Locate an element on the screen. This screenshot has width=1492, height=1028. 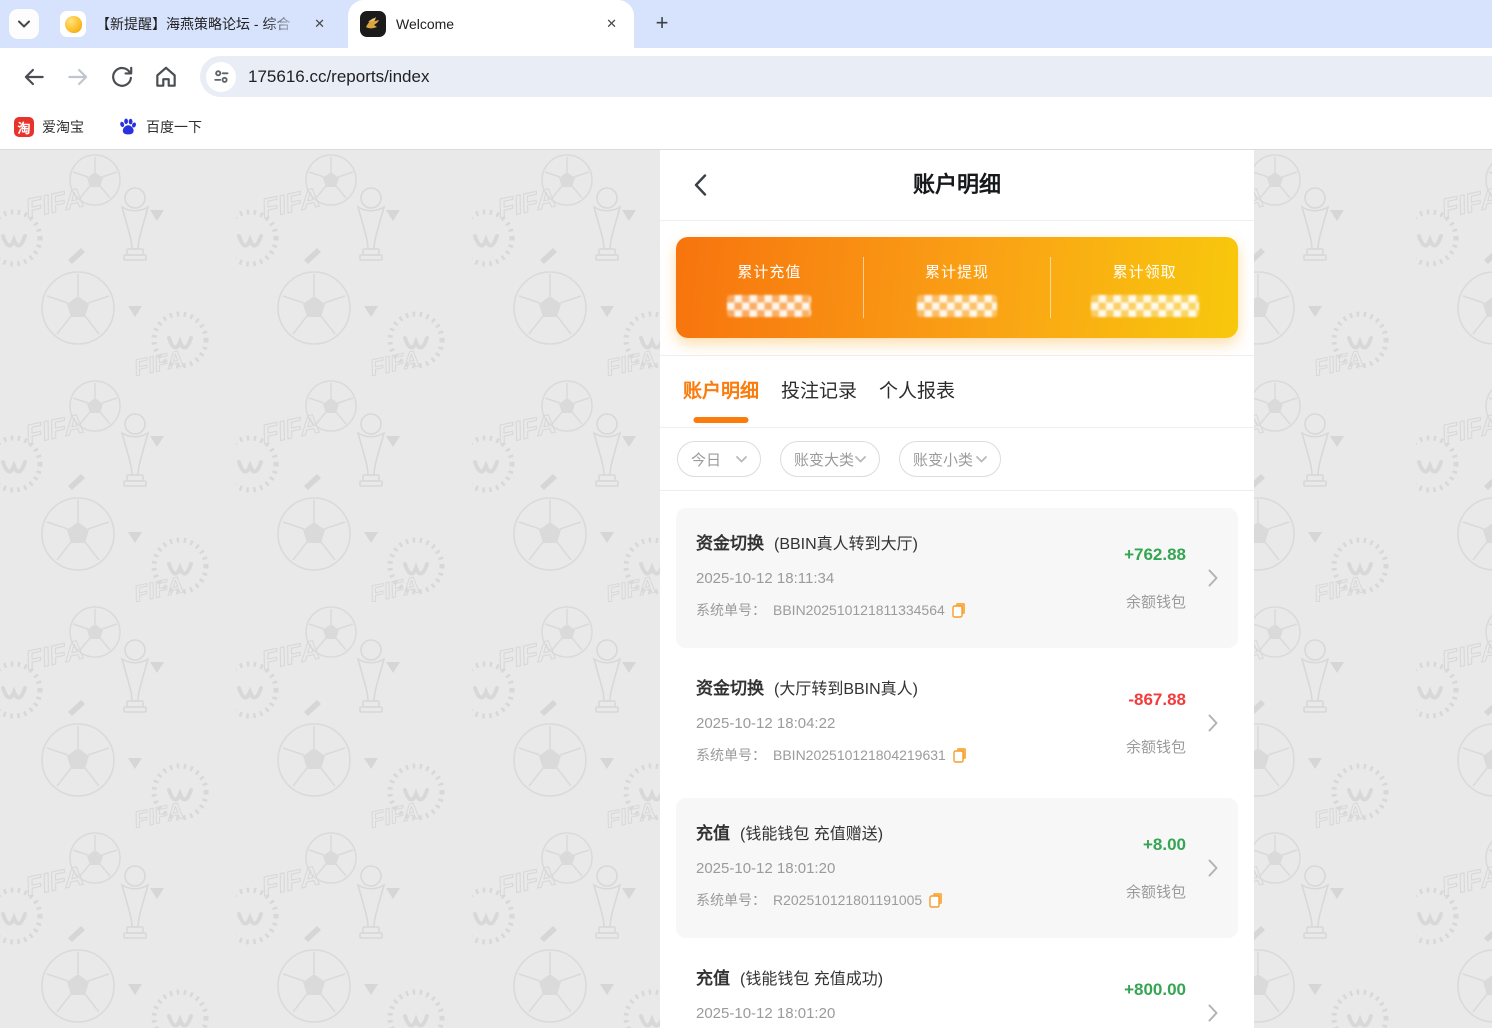
browser-tab-forum: 【新提醒】海燕策略论坛 - 综合 ✕ is located at coordinates (192, 24).